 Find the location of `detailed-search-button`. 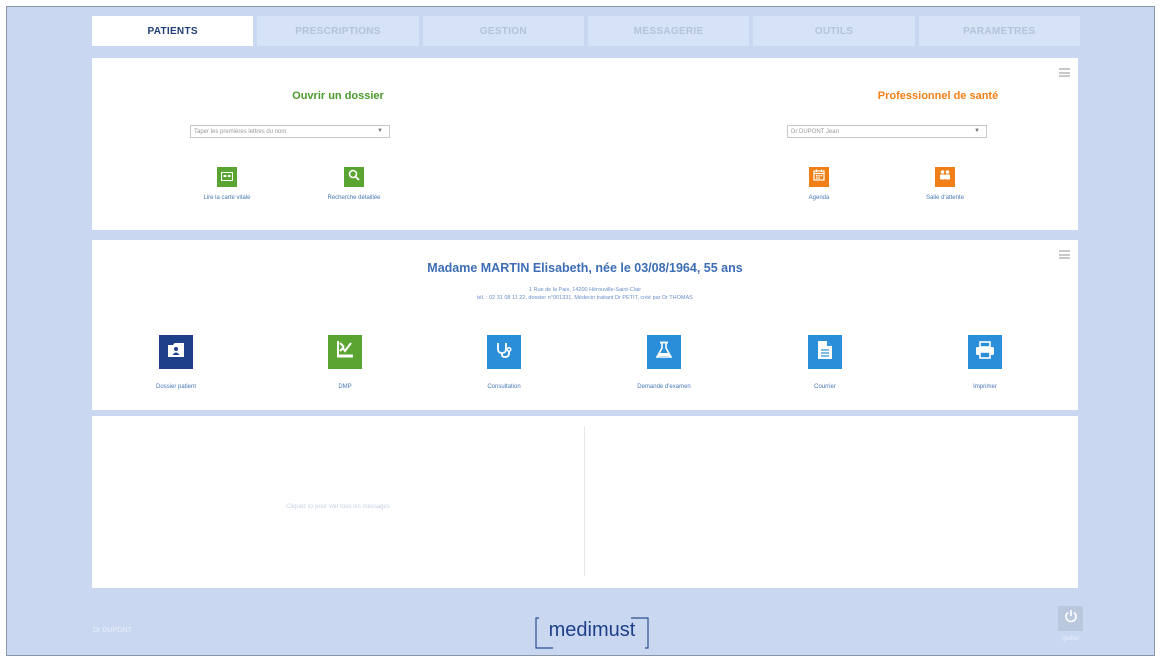

detailed-search-button is located at coordinates (354, 177).